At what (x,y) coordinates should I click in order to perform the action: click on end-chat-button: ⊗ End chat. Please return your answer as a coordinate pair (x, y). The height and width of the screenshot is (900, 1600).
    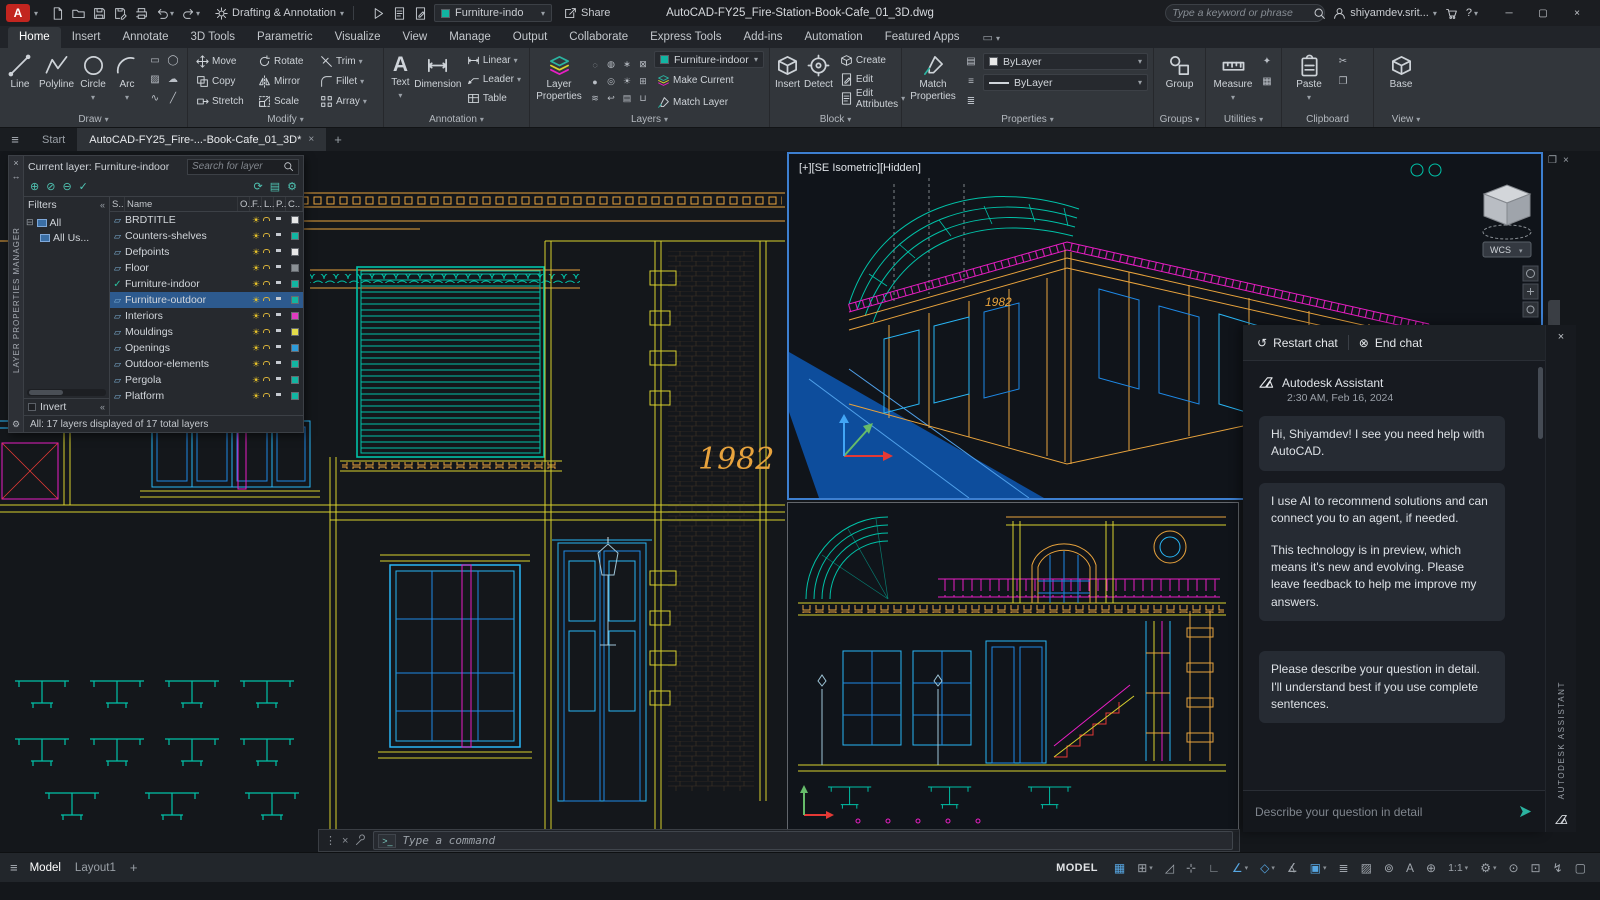
    Looking at the image, I should click on (1390, 343).